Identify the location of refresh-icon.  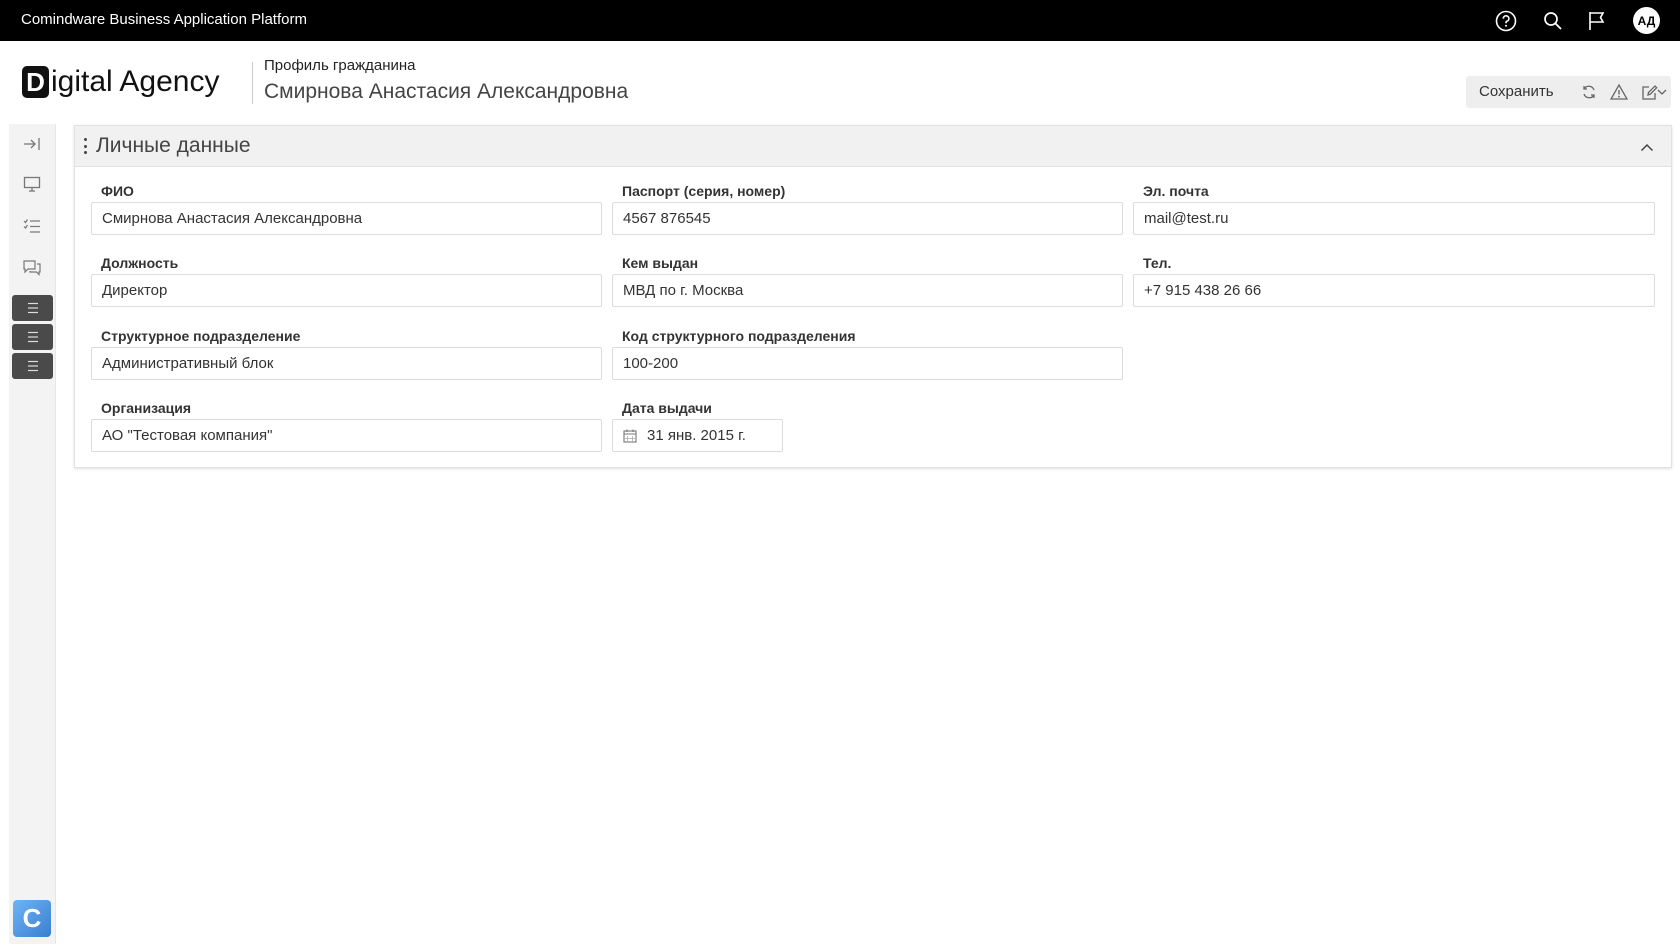
(1589, 92).